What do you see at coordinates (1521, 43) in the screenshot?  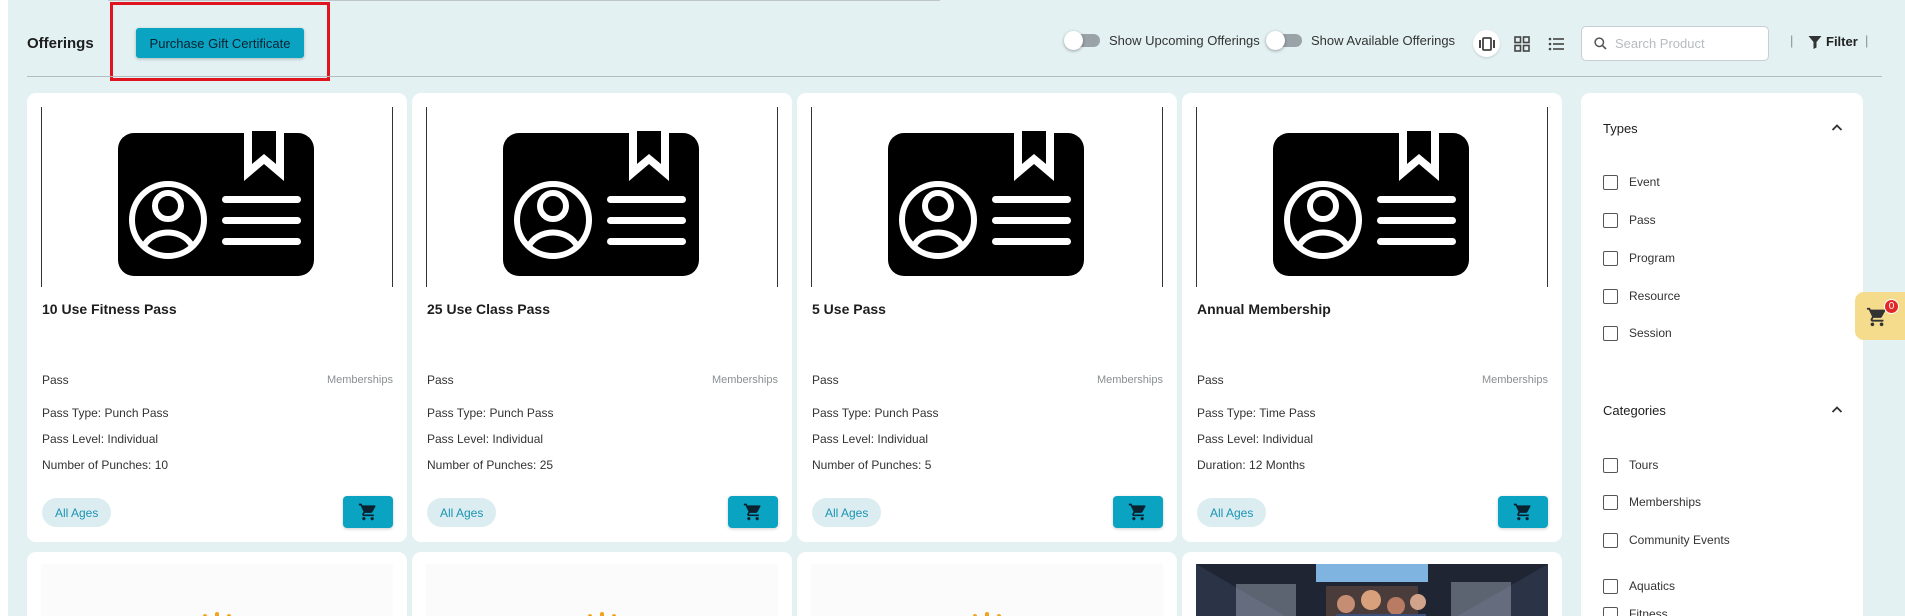 I see `grid-view-icon` at bounding box center [1521, 43].